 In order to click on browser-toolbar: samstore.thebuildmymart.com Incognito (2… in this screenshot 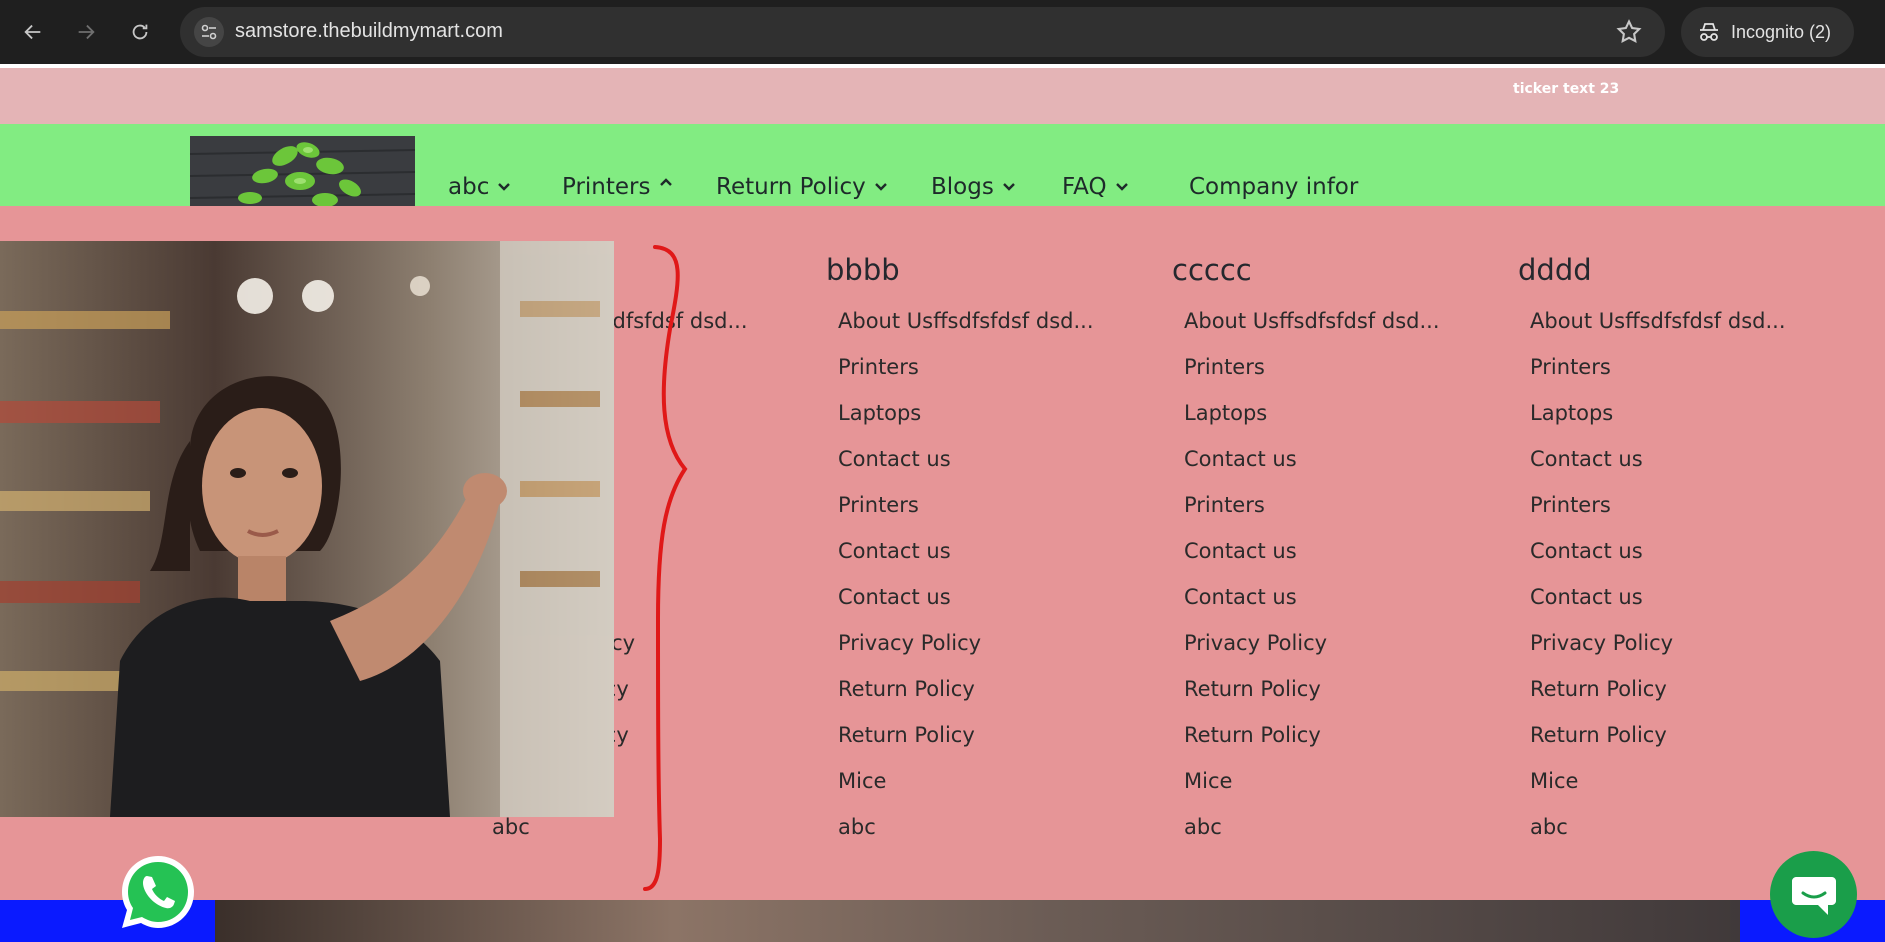, I will do `click(942, 32)`.